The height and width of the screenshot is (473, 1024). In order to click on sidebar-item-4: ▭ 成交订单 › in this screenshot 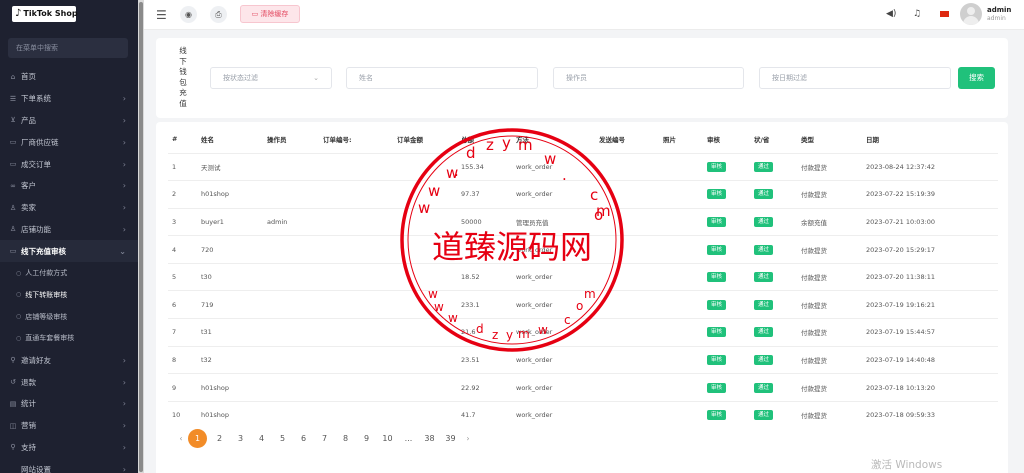, I will do `click(69, 164)`.